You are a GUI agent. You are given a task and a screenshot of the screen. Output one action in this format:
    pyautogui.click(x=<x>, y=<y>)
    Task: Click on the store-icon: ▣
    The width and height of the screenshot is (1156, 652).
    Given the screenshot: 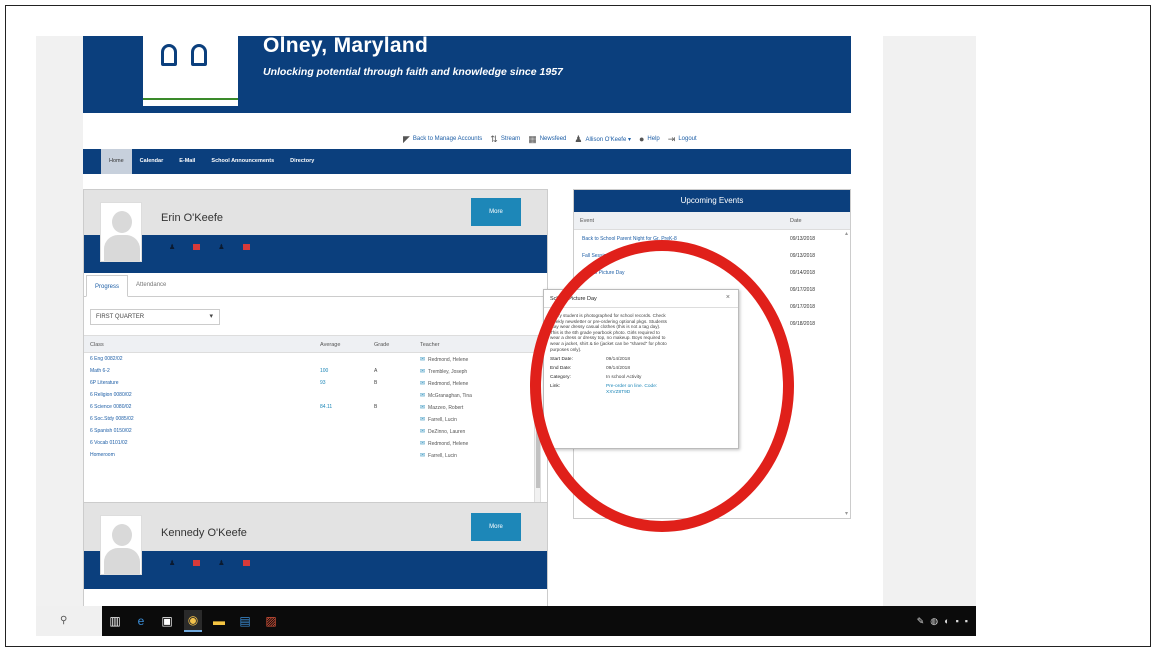 What is the action you would take?
    pyautogui.click(x=167, y=621)
    